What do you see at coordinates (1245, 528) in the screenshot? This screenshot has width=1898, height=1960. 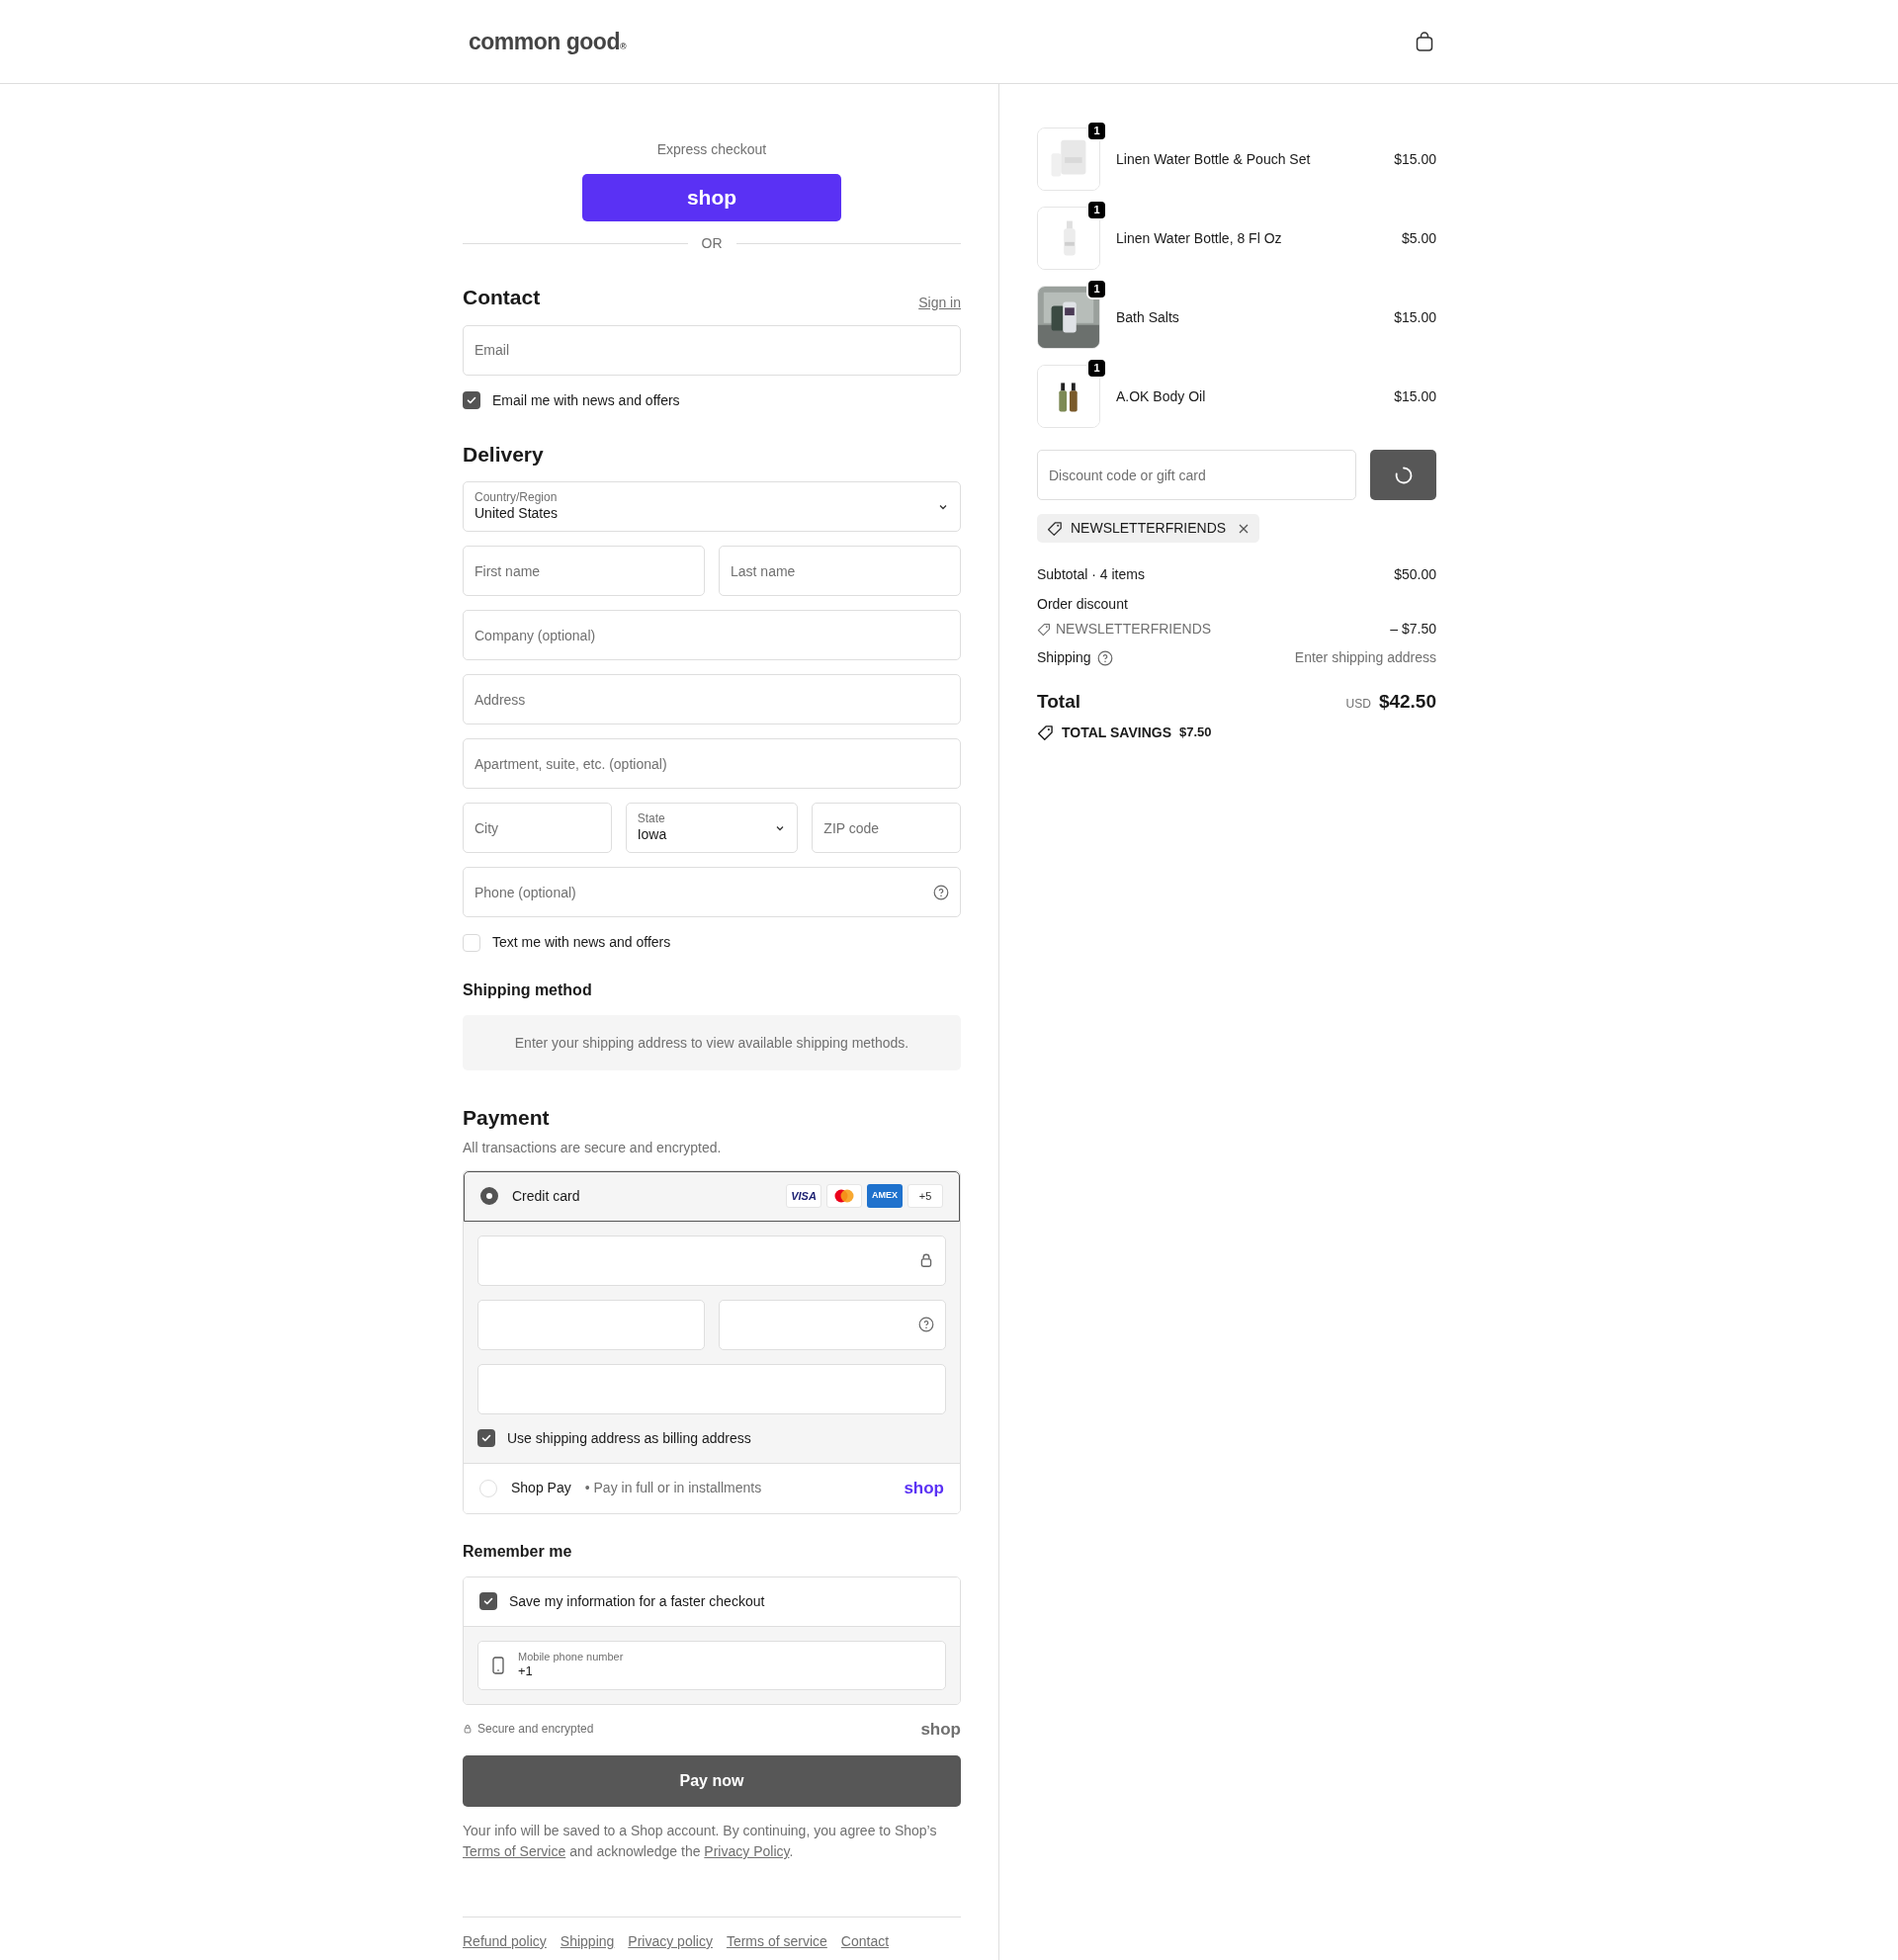 I see `close-icon` at bounding box center [1245, 528].